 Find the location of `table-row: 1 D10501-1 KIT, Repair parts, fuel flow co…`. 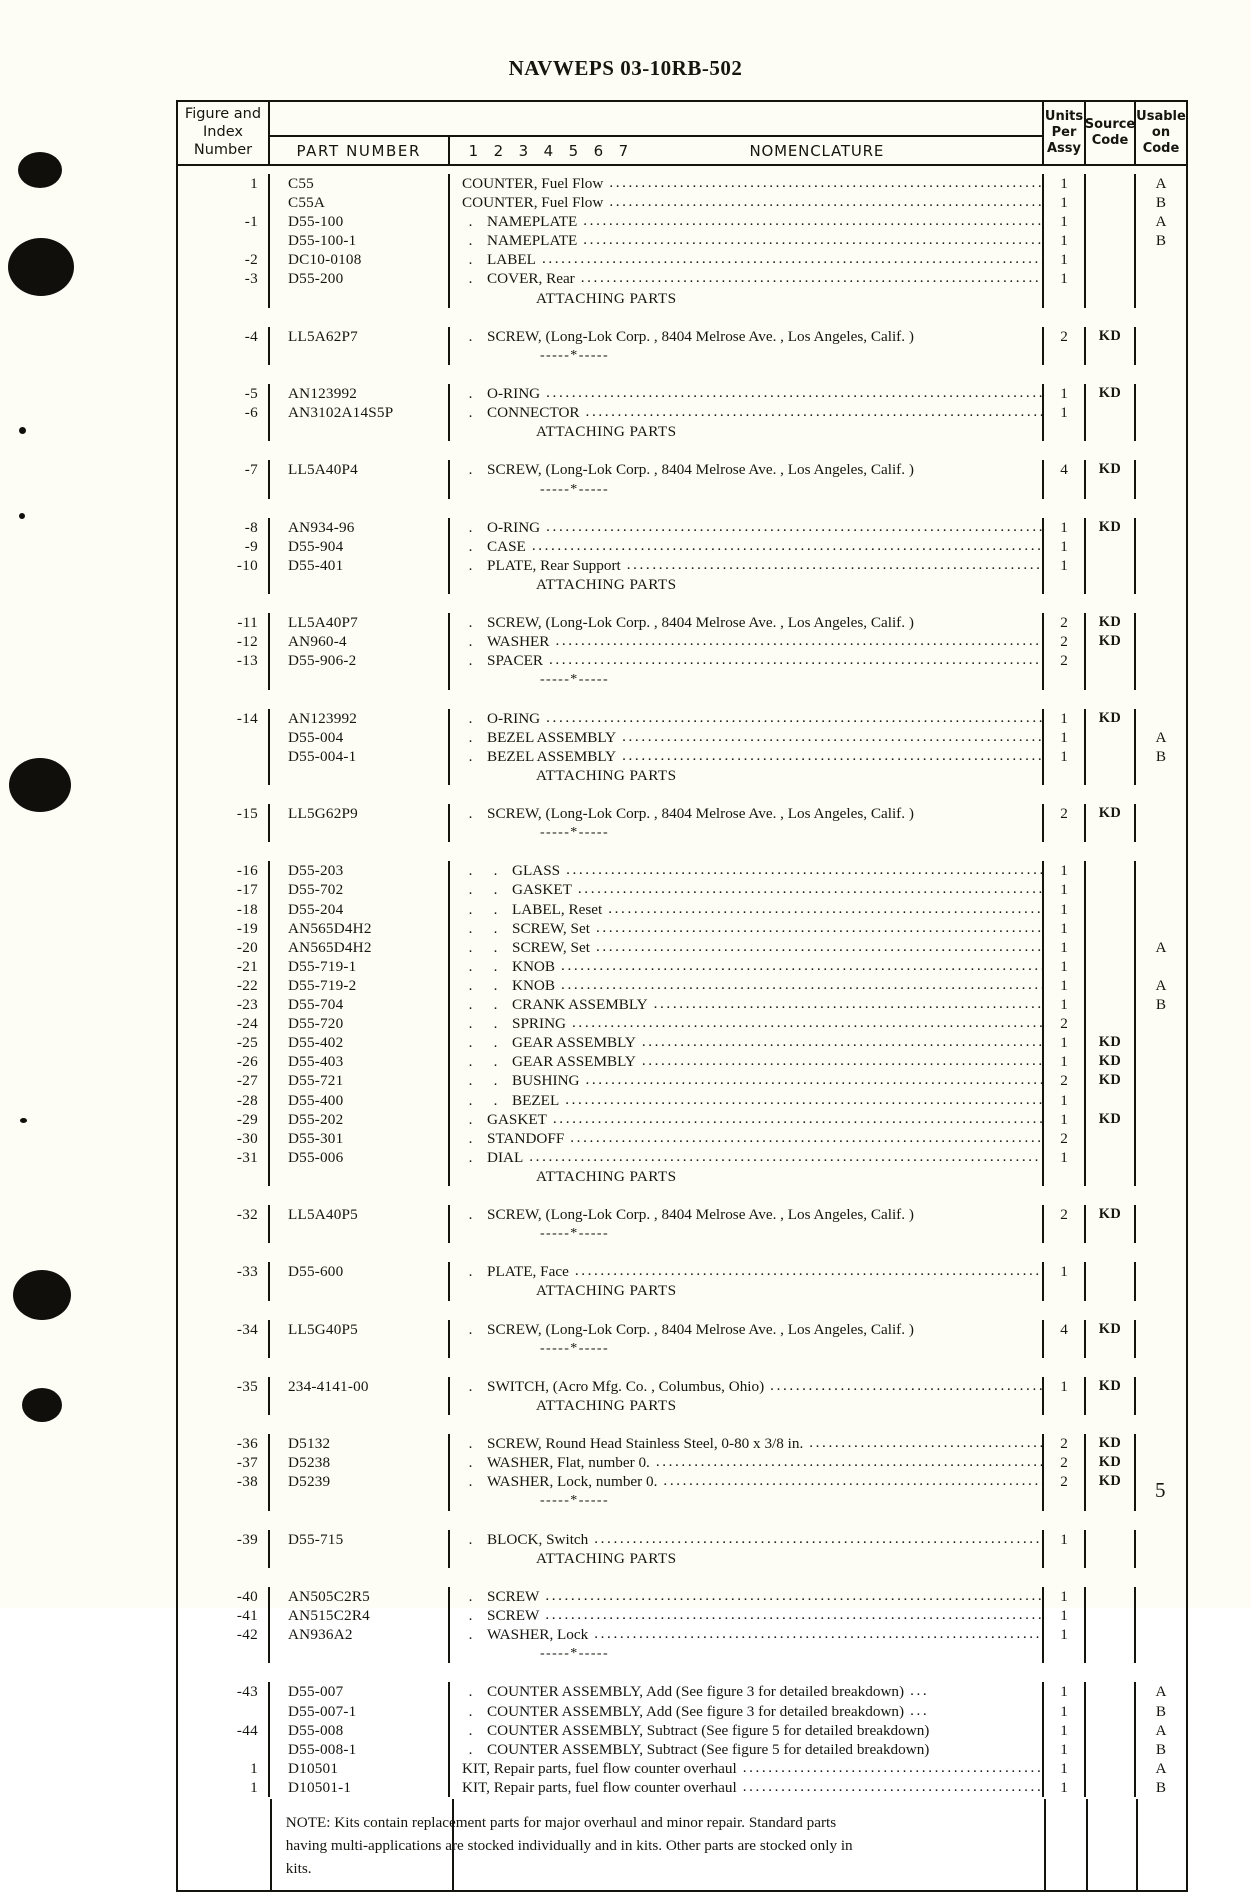

table-row: 1 D10501-1 KIT, Repair parts, fuel flow co… is located at coordinates (682, 1787).